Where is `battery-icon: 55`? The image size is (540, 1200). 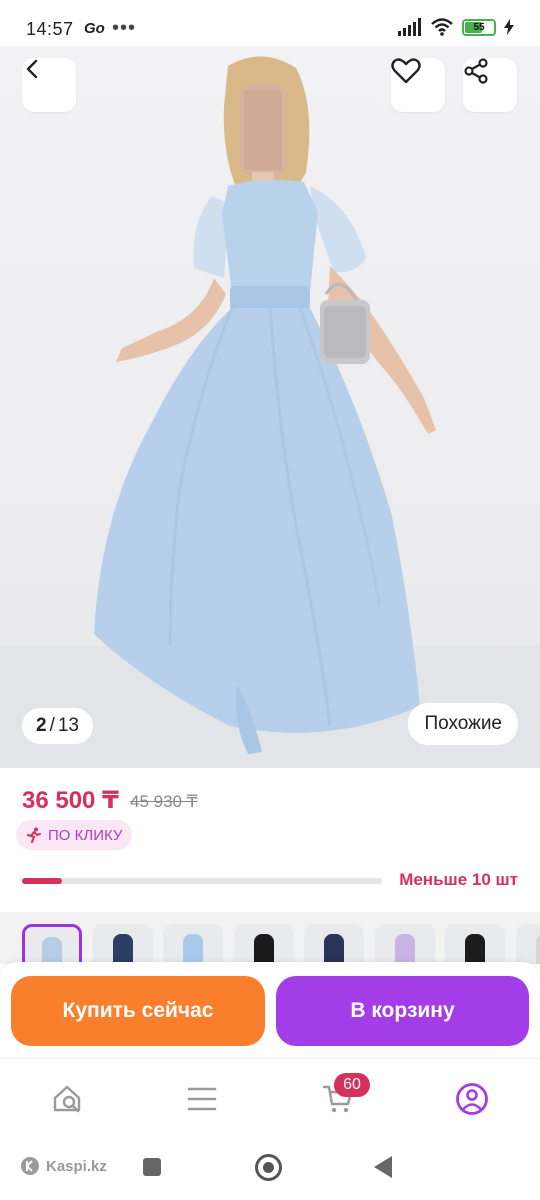 battery-icon: 55 is located at coordinates (479, 27).